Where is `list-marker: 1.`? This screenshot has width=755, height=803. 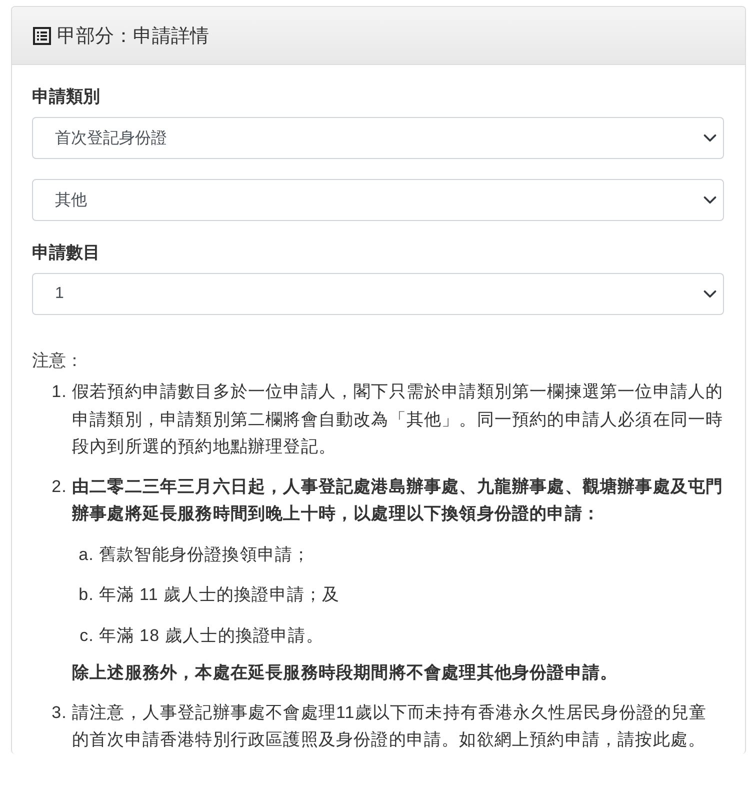 list-marker: 1. is located at coordinates (58, 392).